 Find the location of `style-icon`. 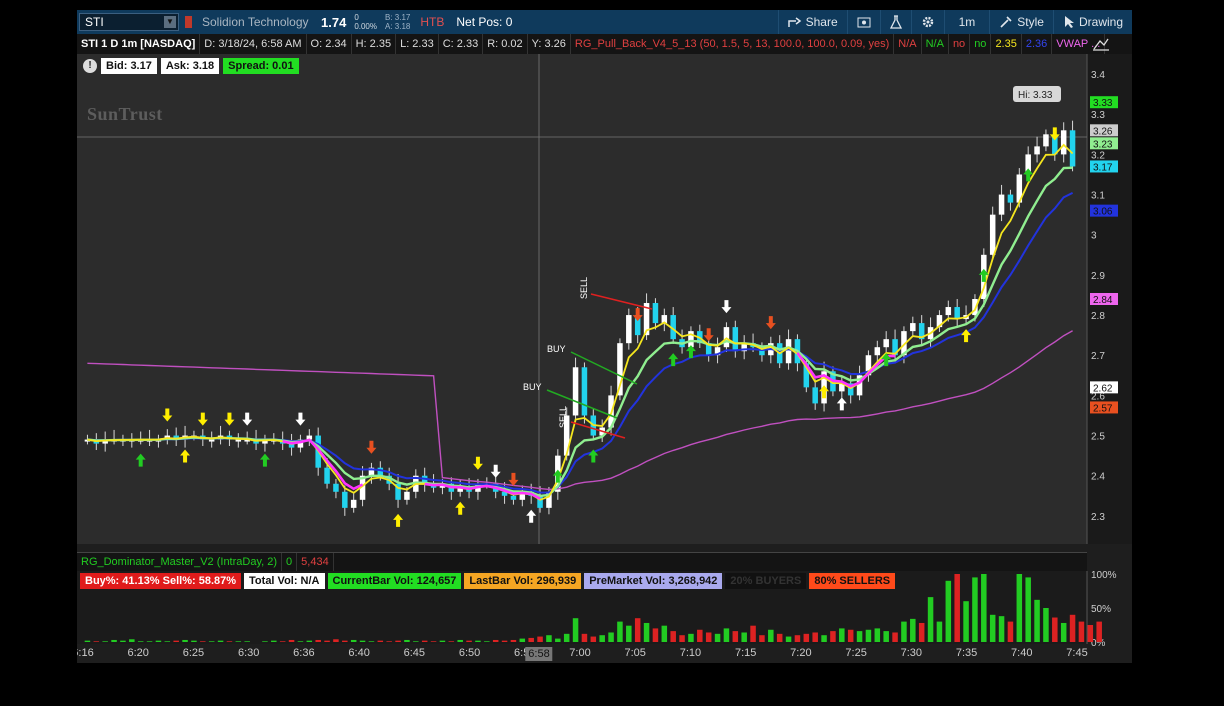

style-icon is located at coordinates (1006, 22).